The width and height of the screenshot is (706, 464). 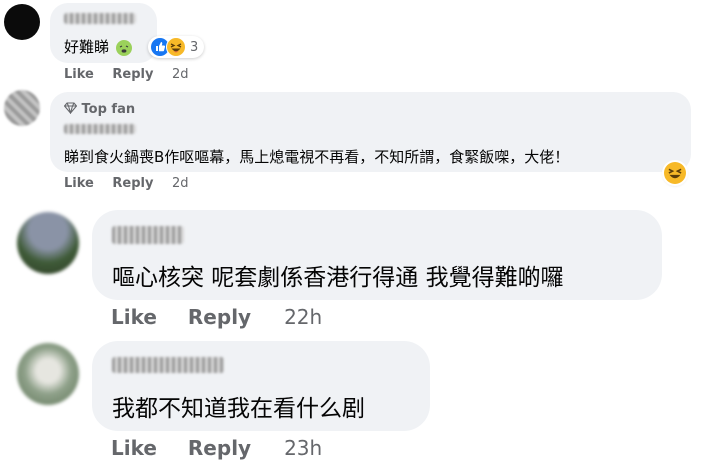 What do you see at coordinates (303, 317) in the screenshot?
I see `timestamp: 22h` at bounding box center [303, 317].